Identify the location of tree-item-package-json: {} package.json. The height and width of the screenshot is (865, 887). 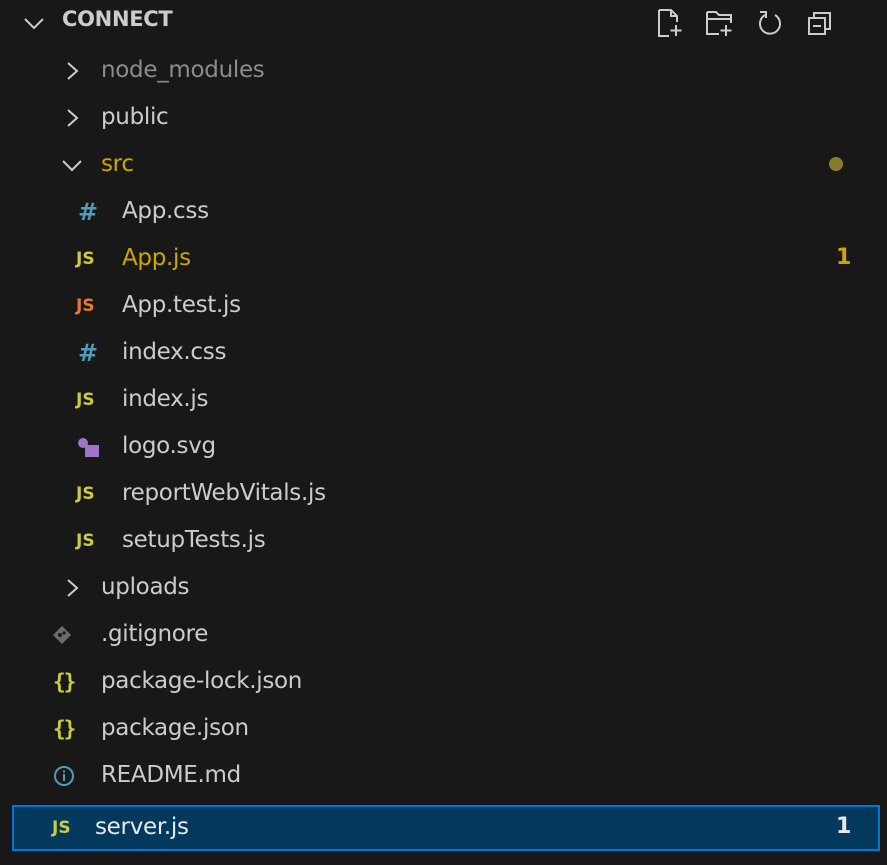
(443, 728).